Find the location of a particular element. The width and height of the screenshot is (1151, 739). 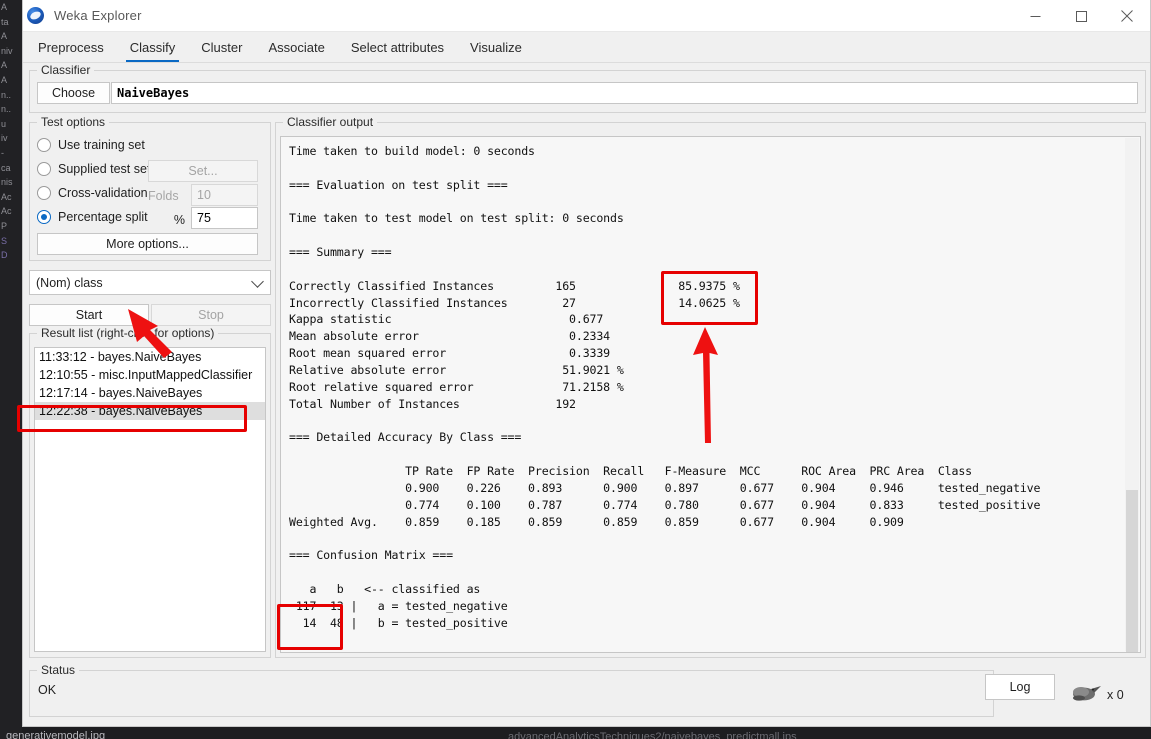

result-list-item: 11:33:12 - bayes.NaiveBayes is located at coordinates (150, 357).